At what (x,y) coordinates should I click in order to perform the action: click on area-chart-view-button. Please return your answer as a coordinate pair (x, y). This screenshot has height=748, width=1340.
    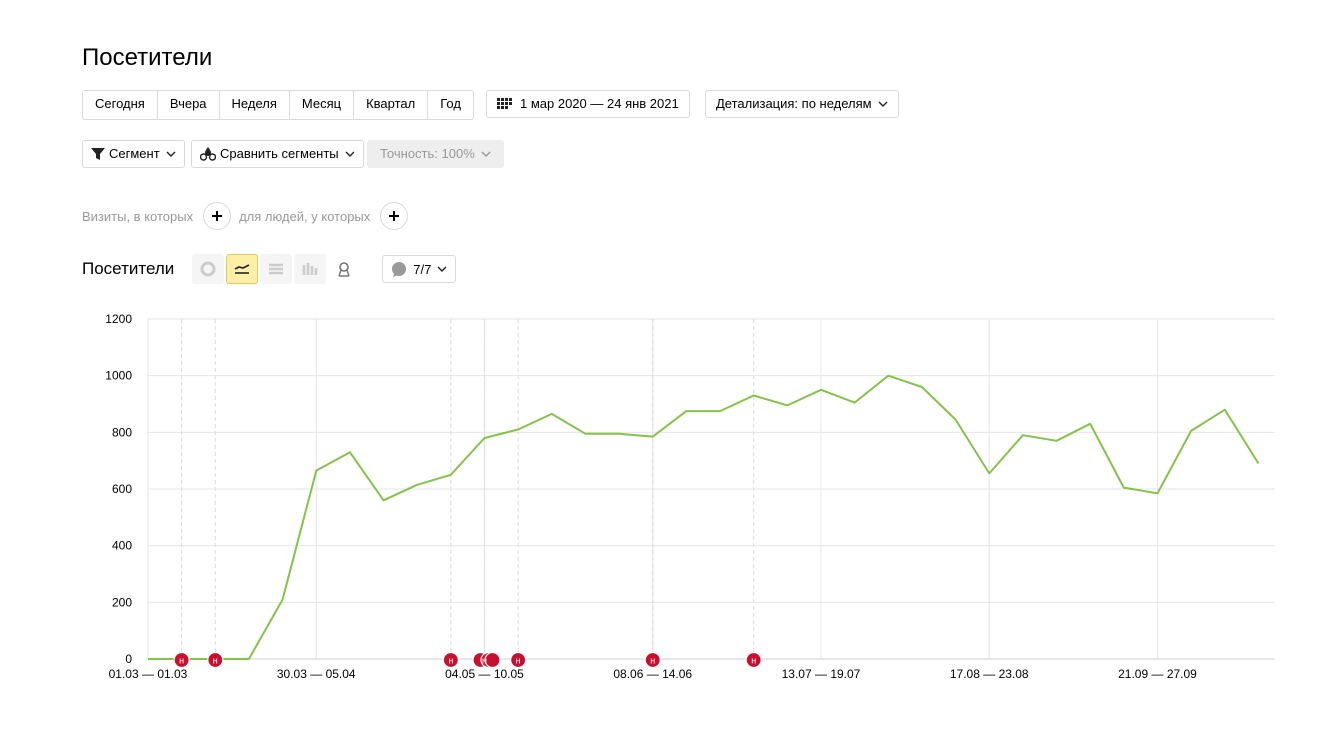
    Looking at the image, I should click on (276, 269).